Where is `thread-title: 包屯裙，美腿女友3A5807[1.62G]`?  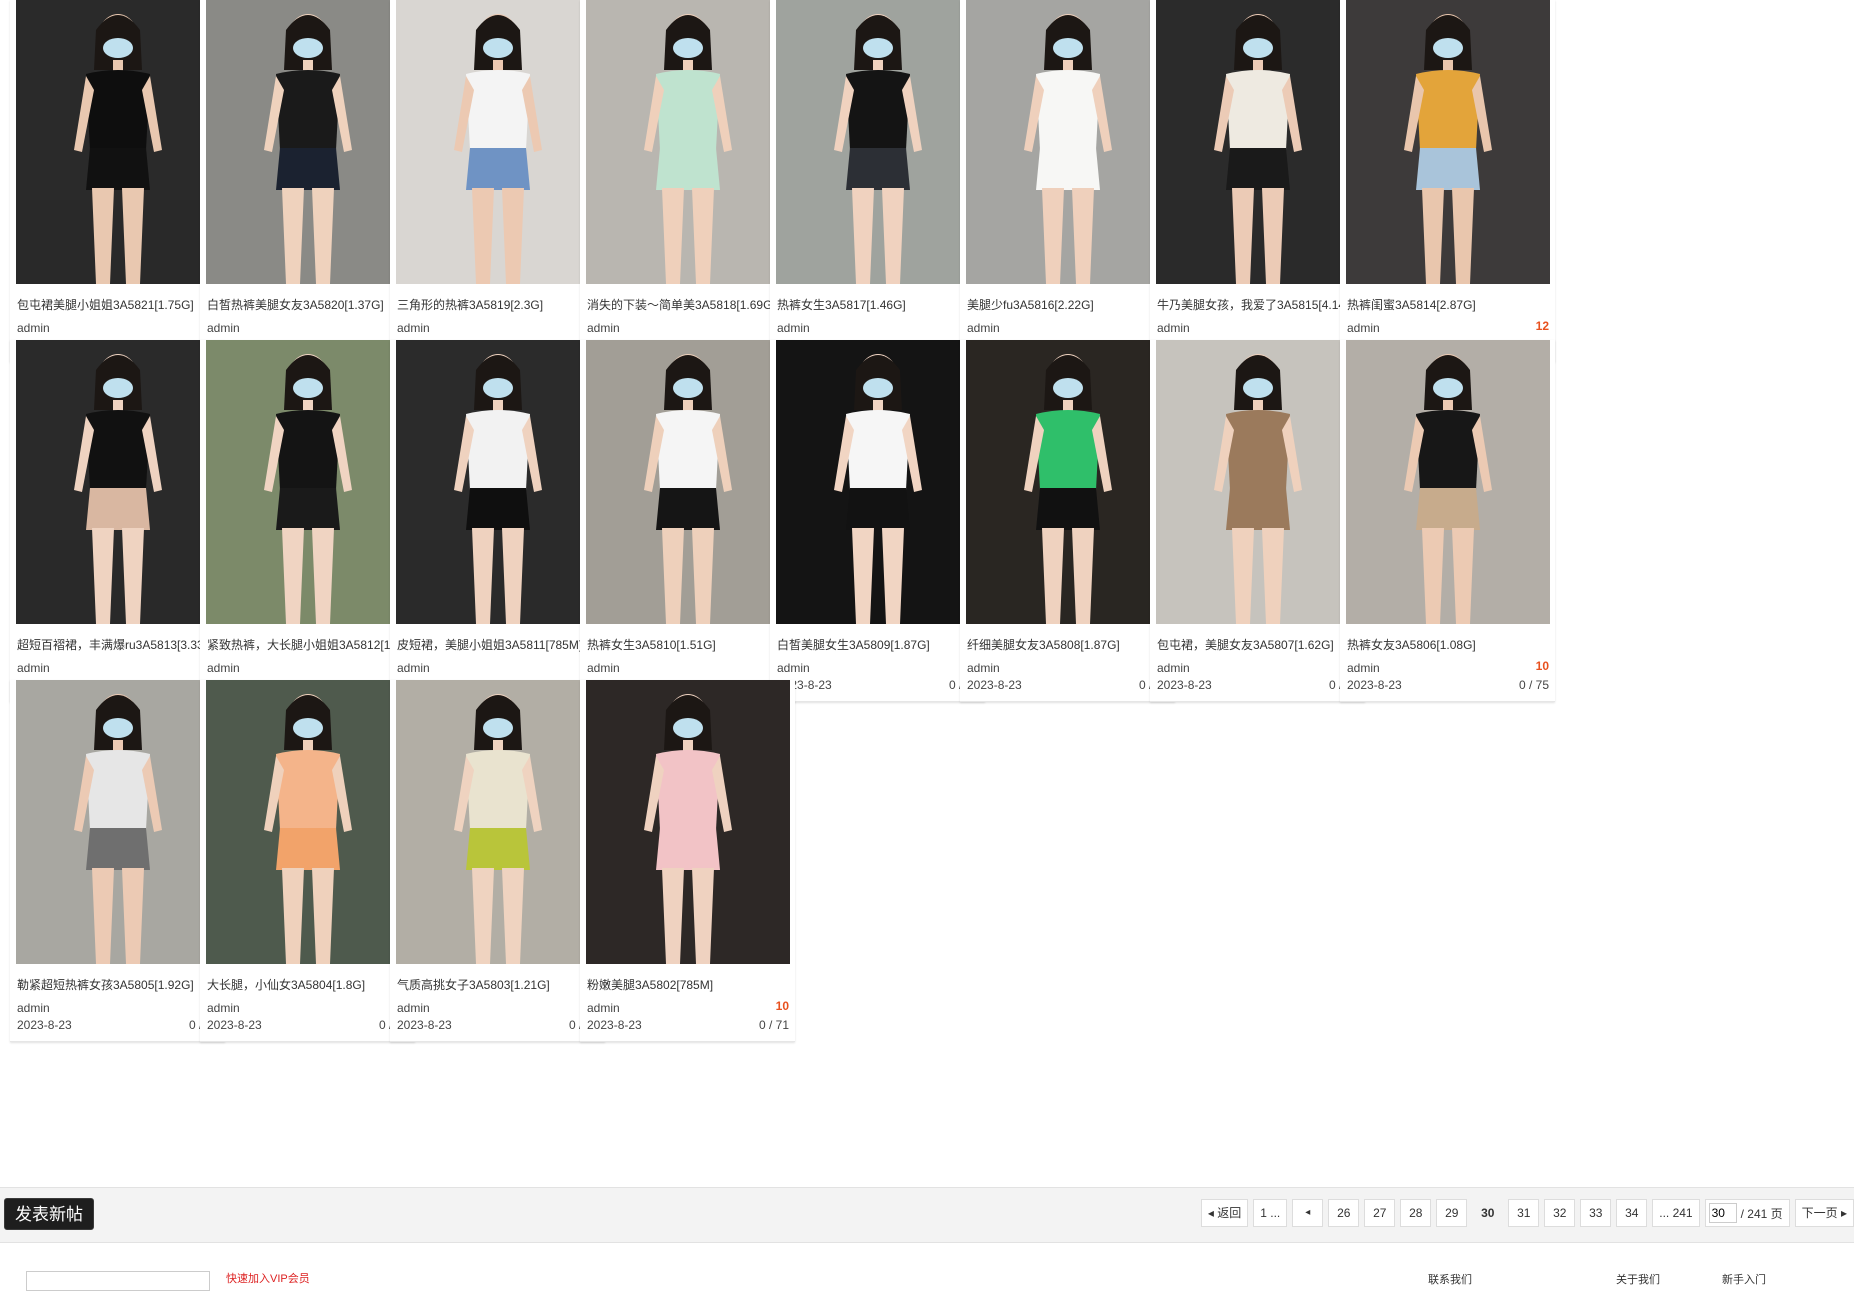
thread-title: 包屯裙，美腿女友3A5807[1.62G] is located at coordinates (1259, 644).